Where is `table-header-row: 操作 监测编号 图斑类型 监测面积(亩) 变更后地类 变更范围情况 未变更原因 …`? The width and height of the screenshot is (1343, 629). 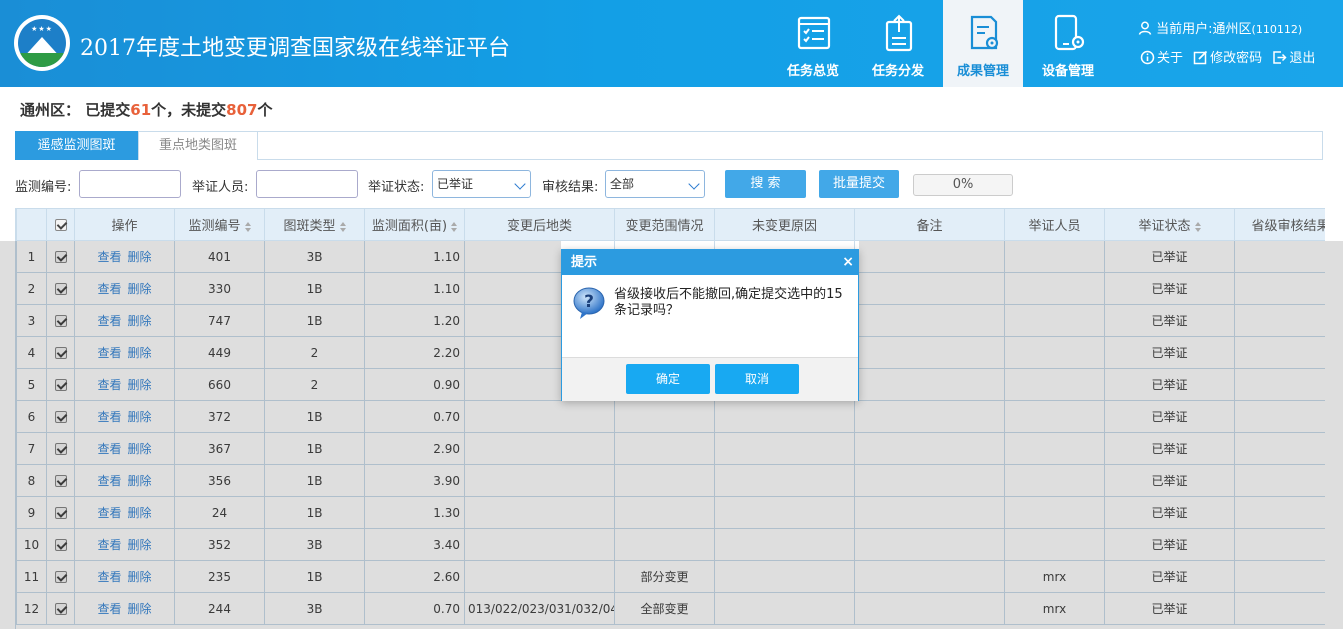 table-header-row: 操作 监测编号 图斑类型 监测面积(亩) 变更后地类 变更范围情况 未变更原因 … is located at coordinates (670, 224).